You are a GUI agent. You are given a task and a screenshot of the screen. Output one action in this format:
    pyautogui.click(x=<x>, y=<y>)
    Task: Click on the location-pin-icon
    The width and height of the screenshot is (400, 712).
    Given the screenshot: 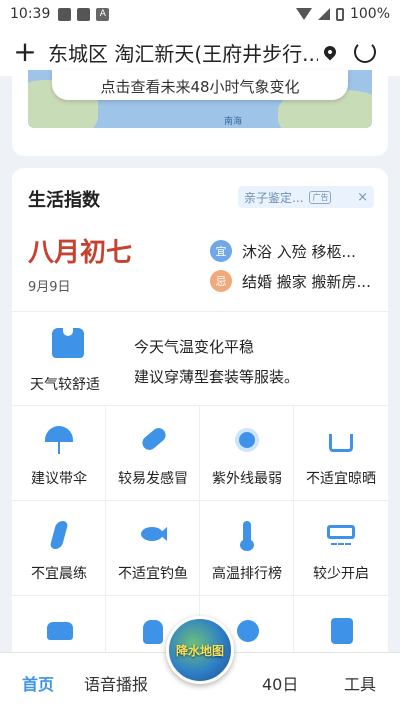 What is the action you would take?
    pyautogui.click(x=330, y=52)
    